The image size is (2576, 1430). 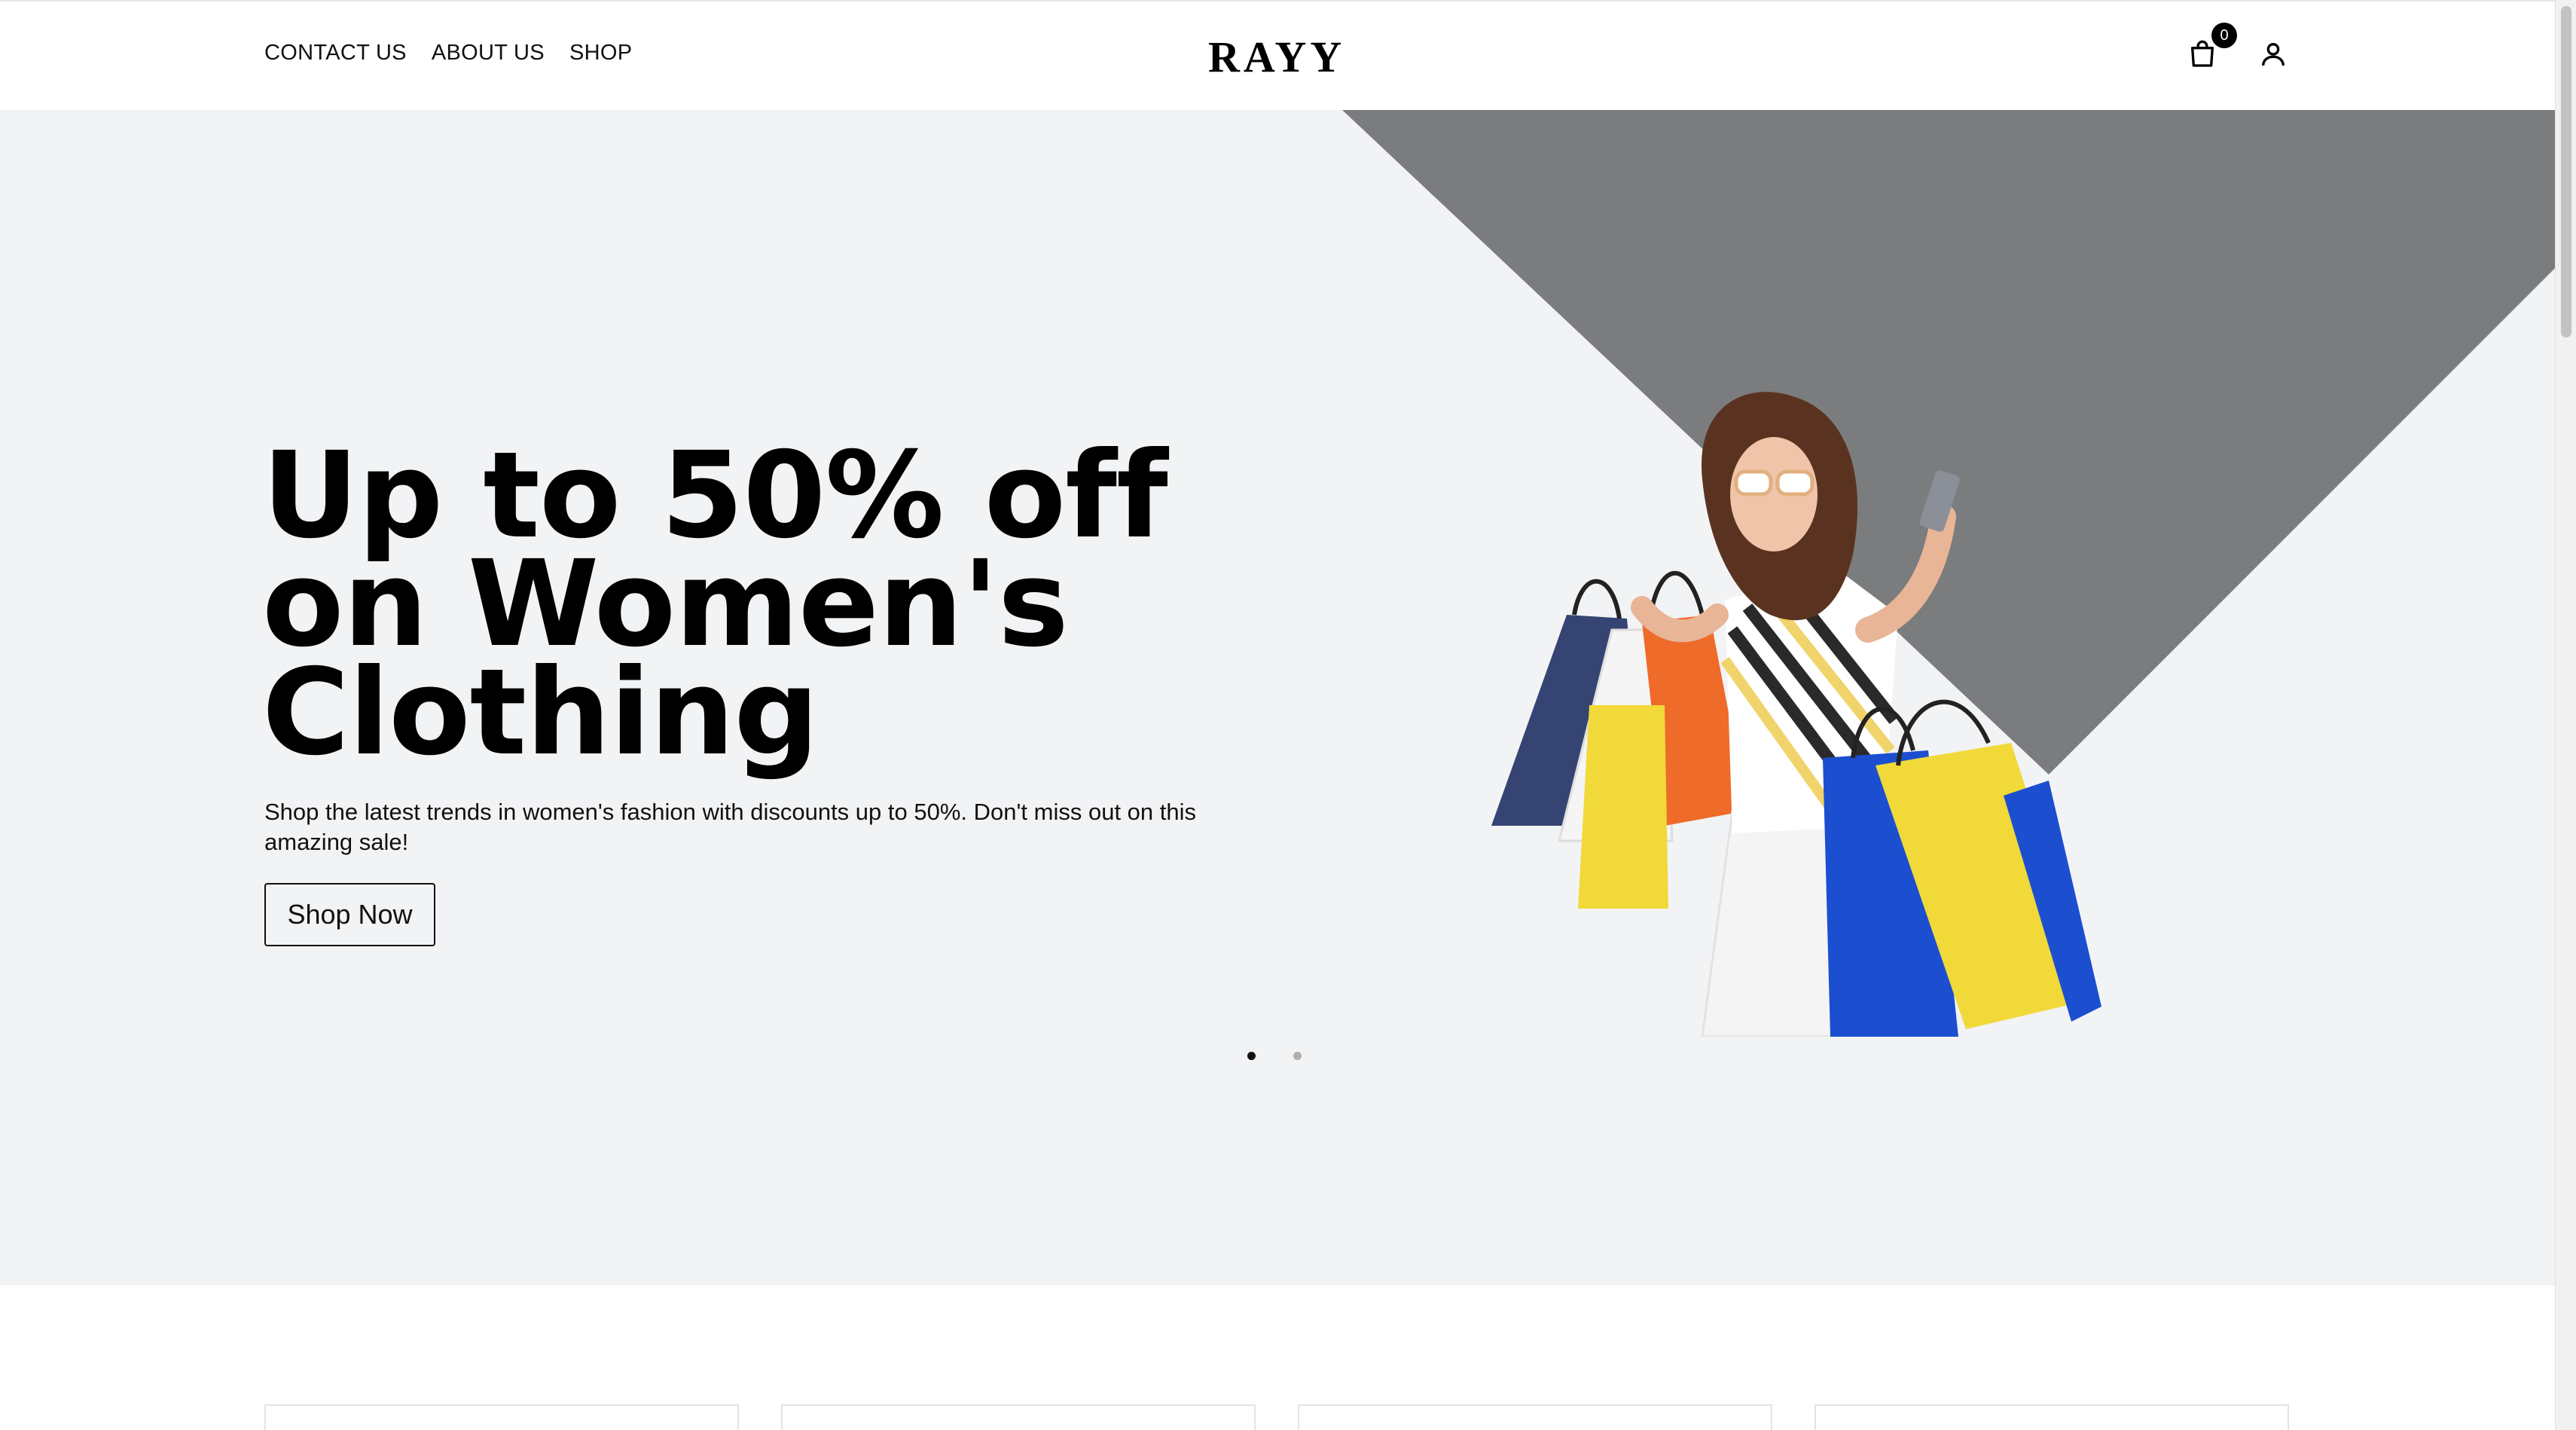 What do you see at coordinates (2224, 36) in the screenshot?
I see `cart-count-badge: 0` at bounding box center [2224, 36].